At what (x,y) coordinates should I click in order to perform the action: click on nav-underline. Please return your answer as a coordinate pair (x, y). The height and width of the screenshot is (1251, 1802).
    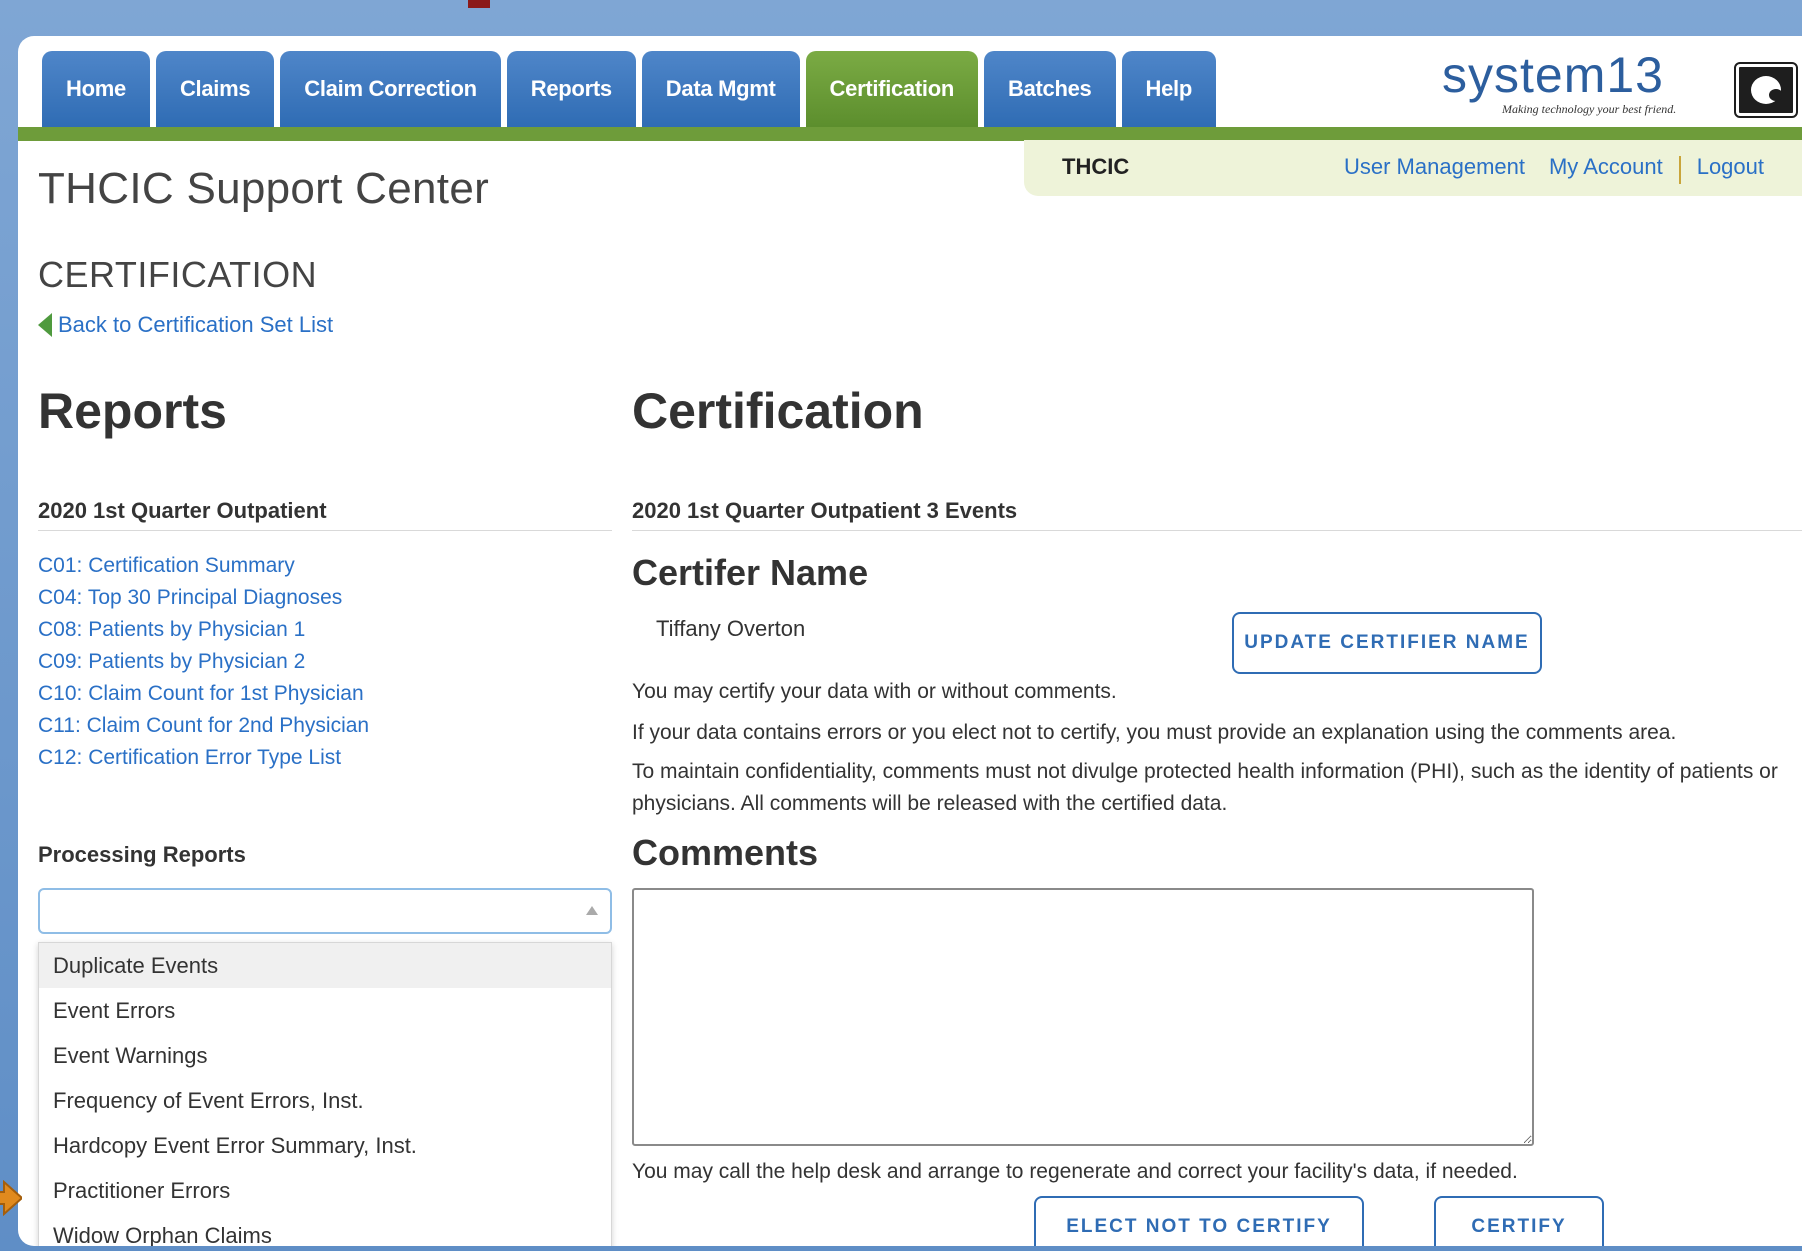
    Looking at the image, I should click on (910, 134).